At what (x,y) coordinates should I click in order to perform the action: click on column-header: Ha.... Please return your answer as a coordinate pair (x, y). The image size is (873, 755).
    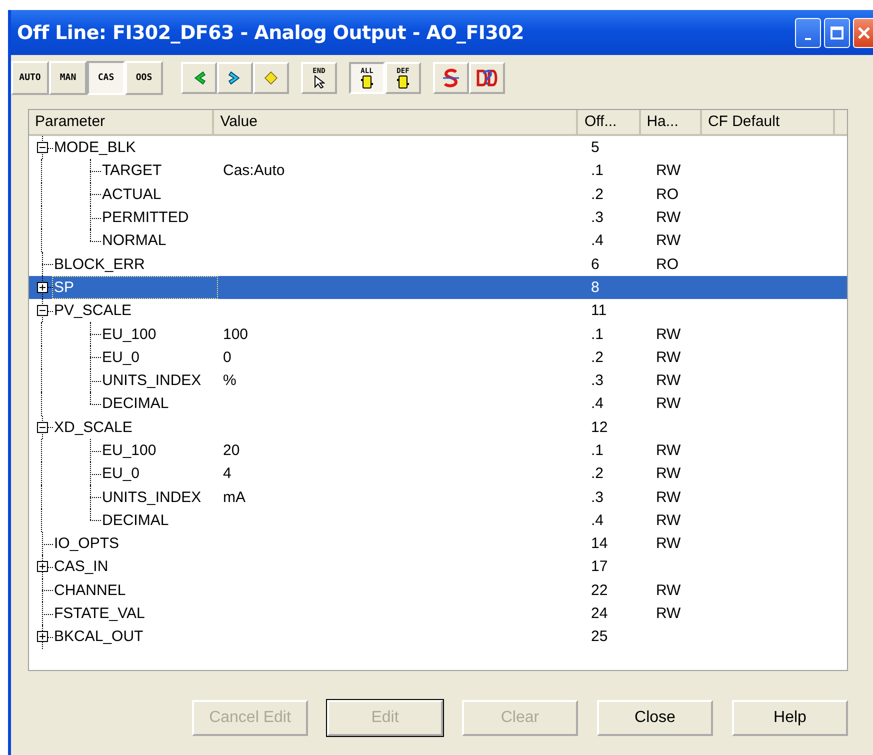
    Looking at the image, I should click on (671, 122).